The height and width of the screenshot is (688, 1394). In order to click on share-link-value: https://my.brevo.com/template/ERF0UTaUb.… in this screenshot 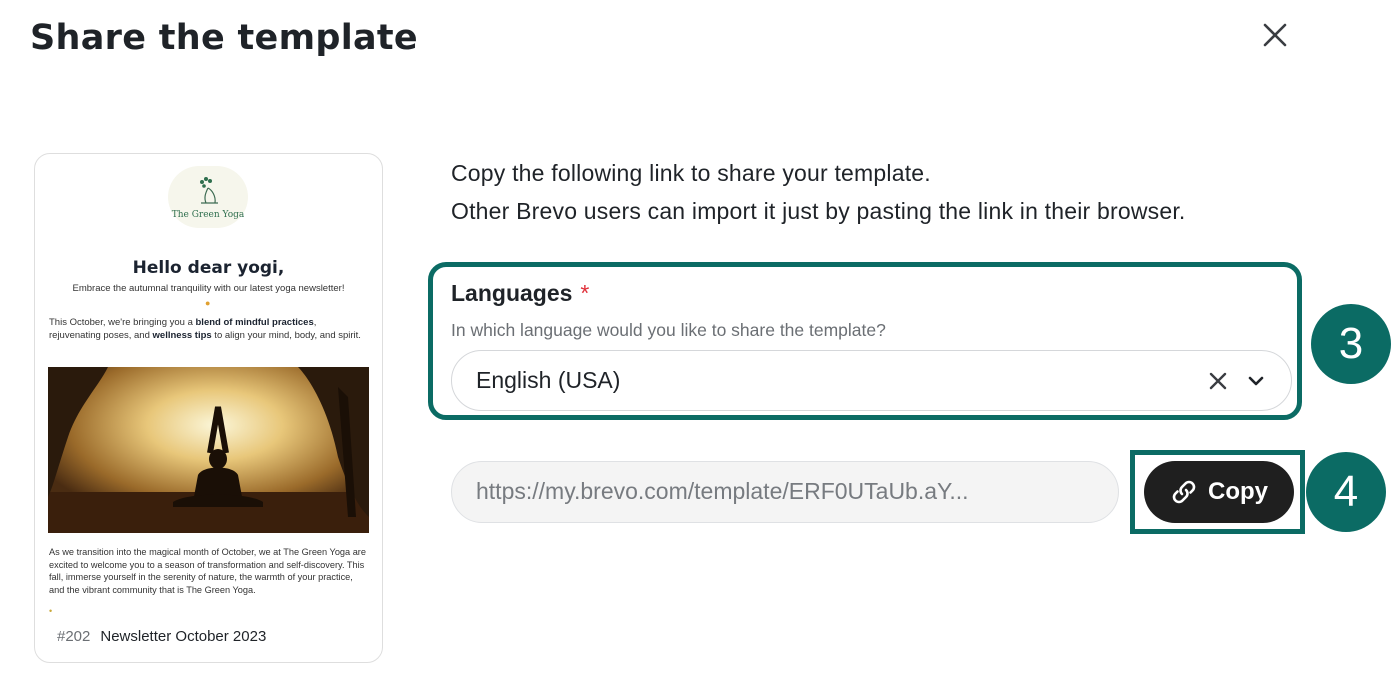, I will do `click(722, 491)`.